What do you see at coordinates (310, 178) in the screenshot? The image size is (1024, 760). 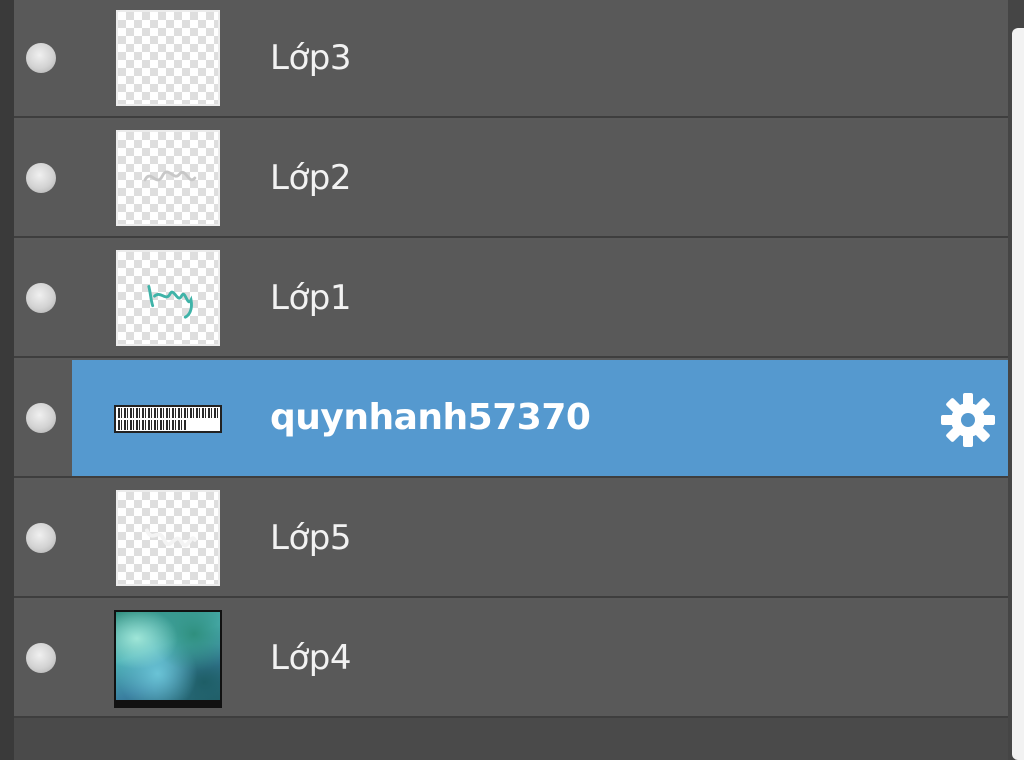 I see `layer-name: Lớp2` at bounding box center [310, 178].